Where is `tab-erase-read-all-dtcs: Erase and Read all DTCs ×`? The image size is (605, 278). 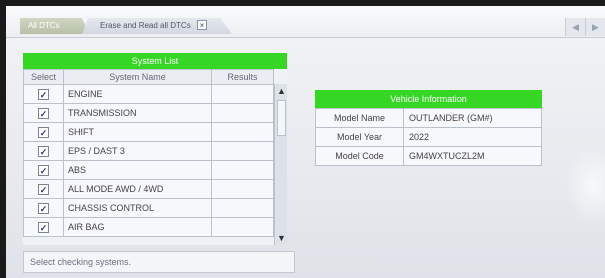 tab-erase-read-all-dtcs: Erase and Read all DTCs × is located at coordinates (157, 26).